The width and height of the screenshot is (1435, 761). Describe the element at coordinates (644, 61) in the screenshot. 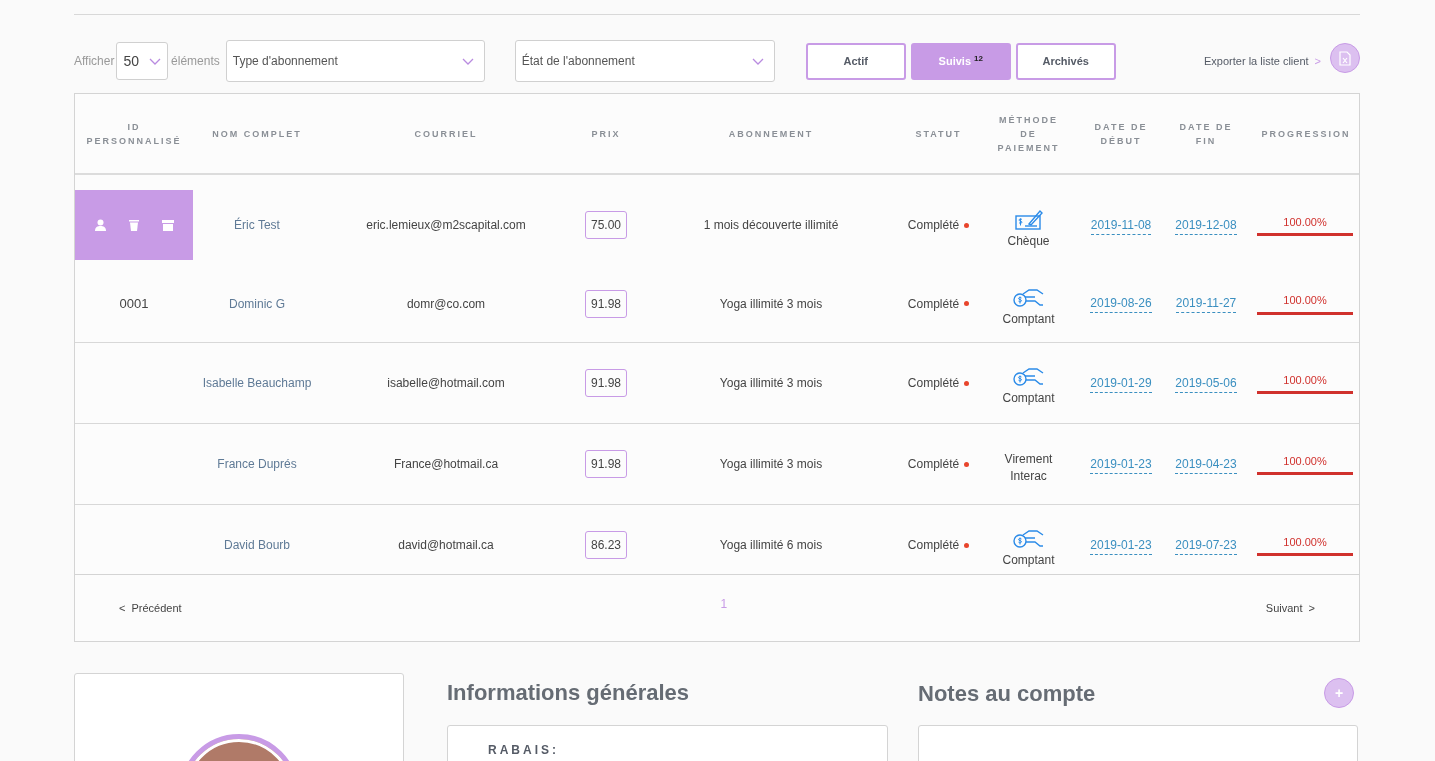

I see `subscription-state-select: État de l'abonnement` at that location.